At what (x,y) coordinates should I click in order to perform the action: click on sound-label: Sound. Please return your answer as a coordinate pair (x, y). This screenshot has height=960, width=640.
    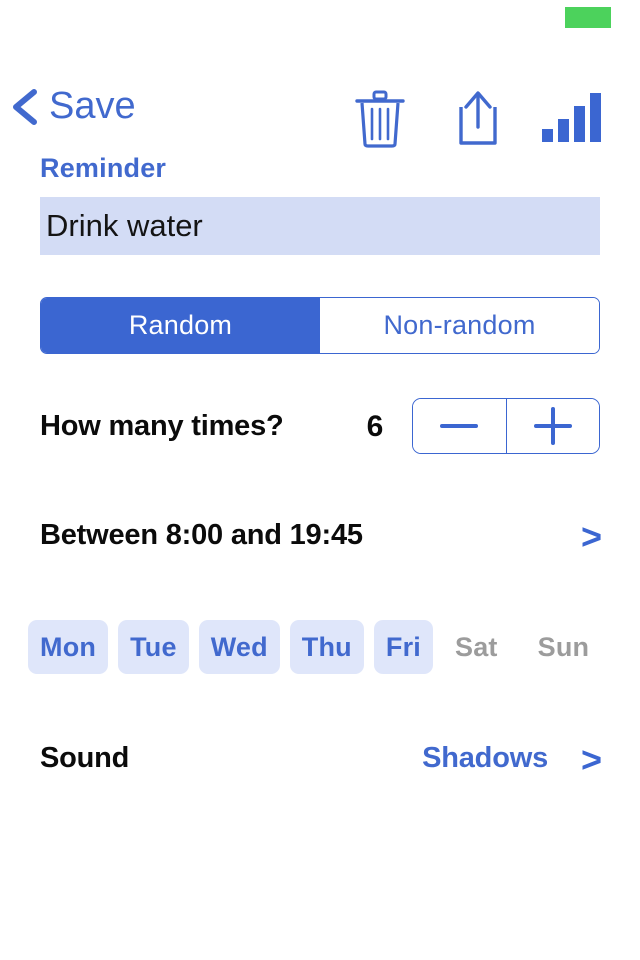
    Looking at the image, I should click on (85, 758).